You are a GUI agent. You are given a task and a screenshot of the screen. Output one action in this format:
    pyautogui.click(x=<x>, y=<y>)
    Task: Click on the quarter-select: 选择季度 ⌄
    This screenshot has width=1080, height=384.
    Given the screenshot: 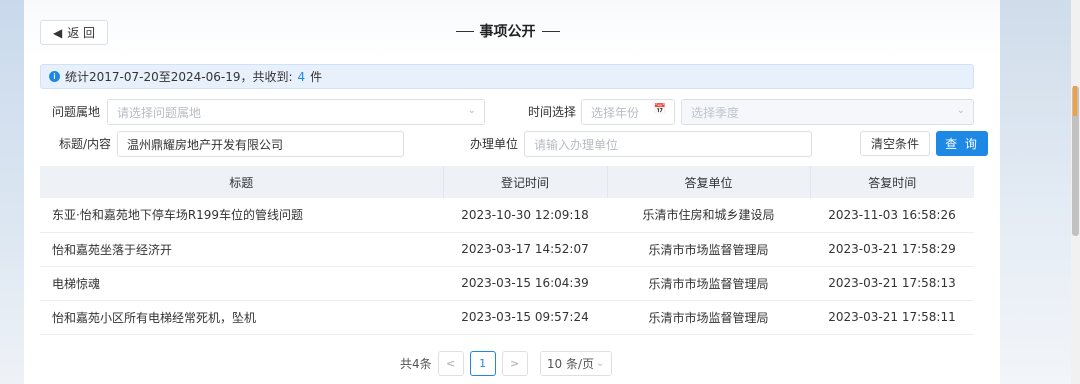 What is the action you would take?
    pyautogui.click(x=827, y=112)
    